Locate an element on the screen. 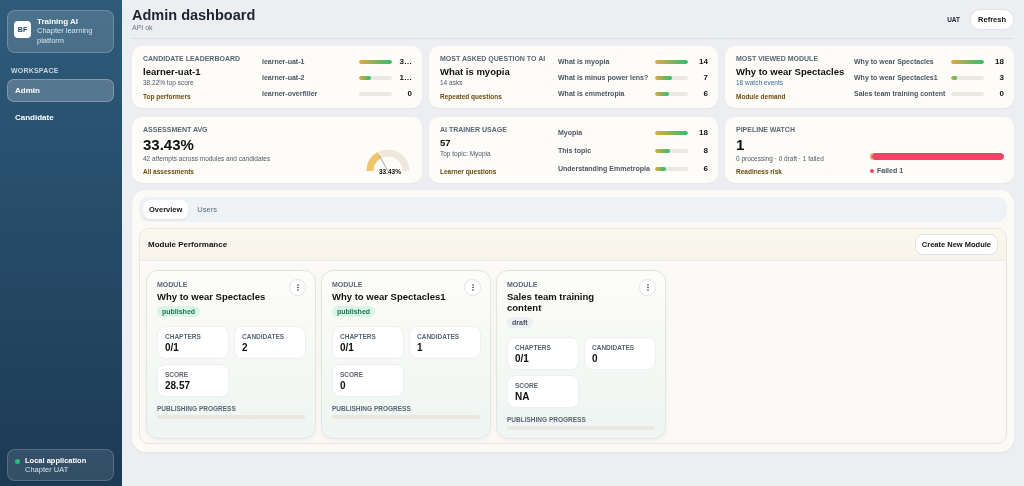  stat-value: 2 is located at coordinates (245, 347).